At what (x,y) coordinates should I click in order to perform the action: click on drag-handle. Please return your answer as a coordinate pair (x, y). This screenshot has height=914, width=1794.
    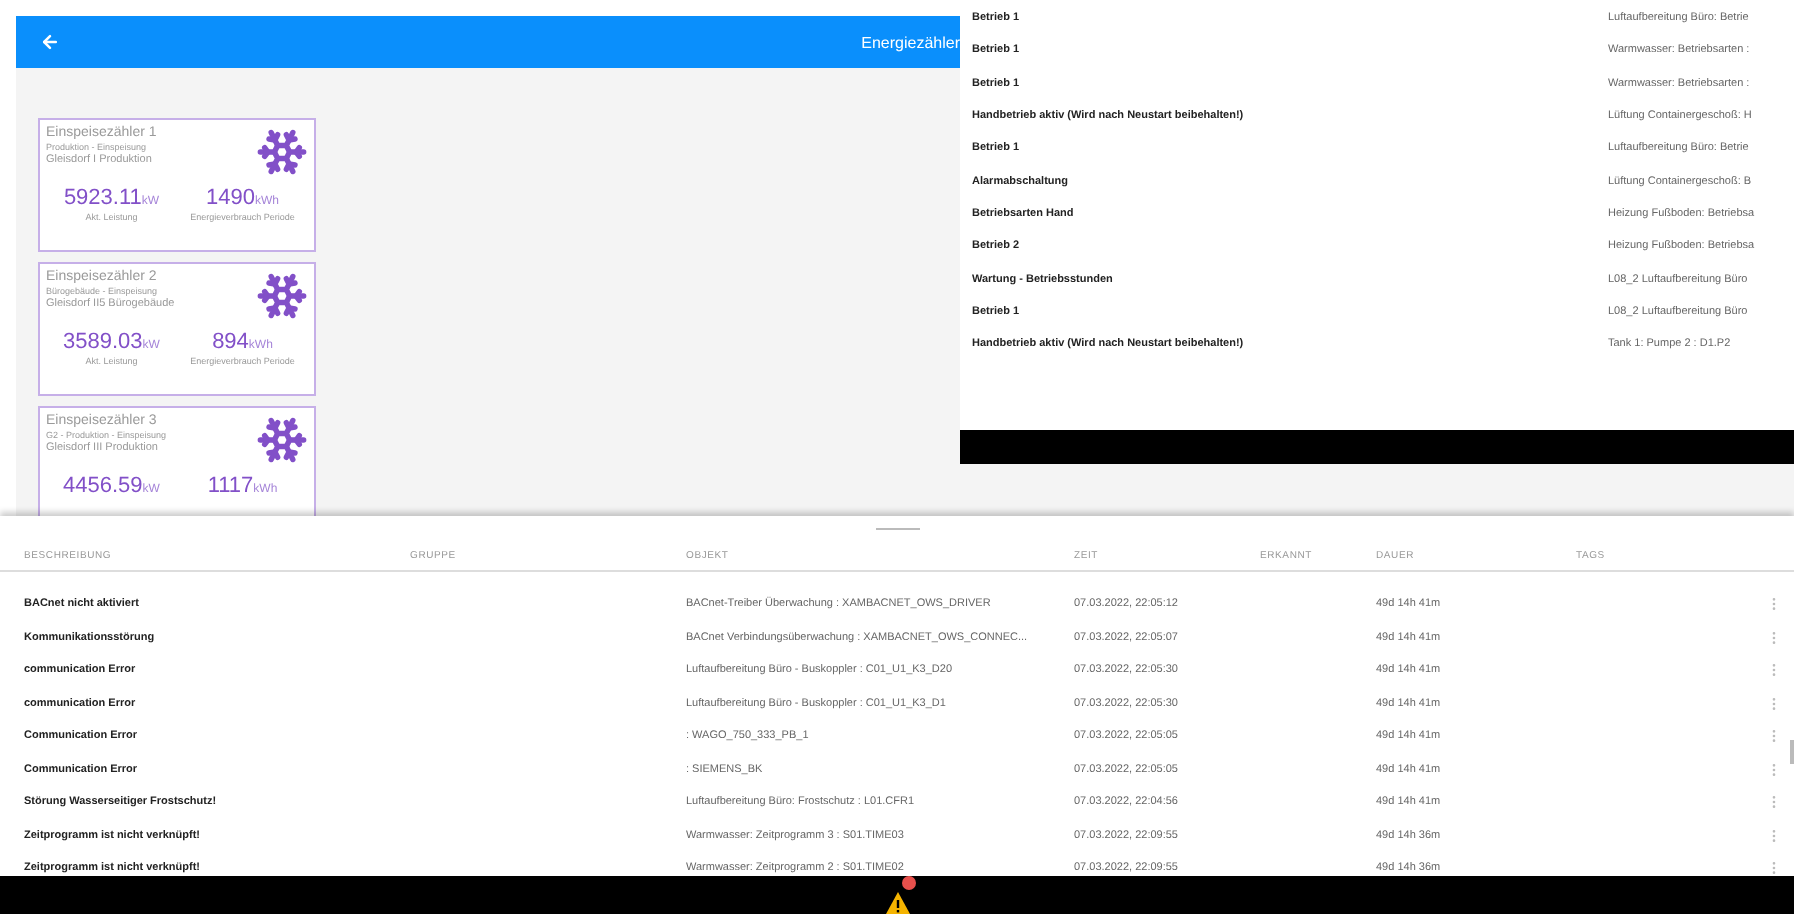
    Looking at the image, I should click on (897, 529).